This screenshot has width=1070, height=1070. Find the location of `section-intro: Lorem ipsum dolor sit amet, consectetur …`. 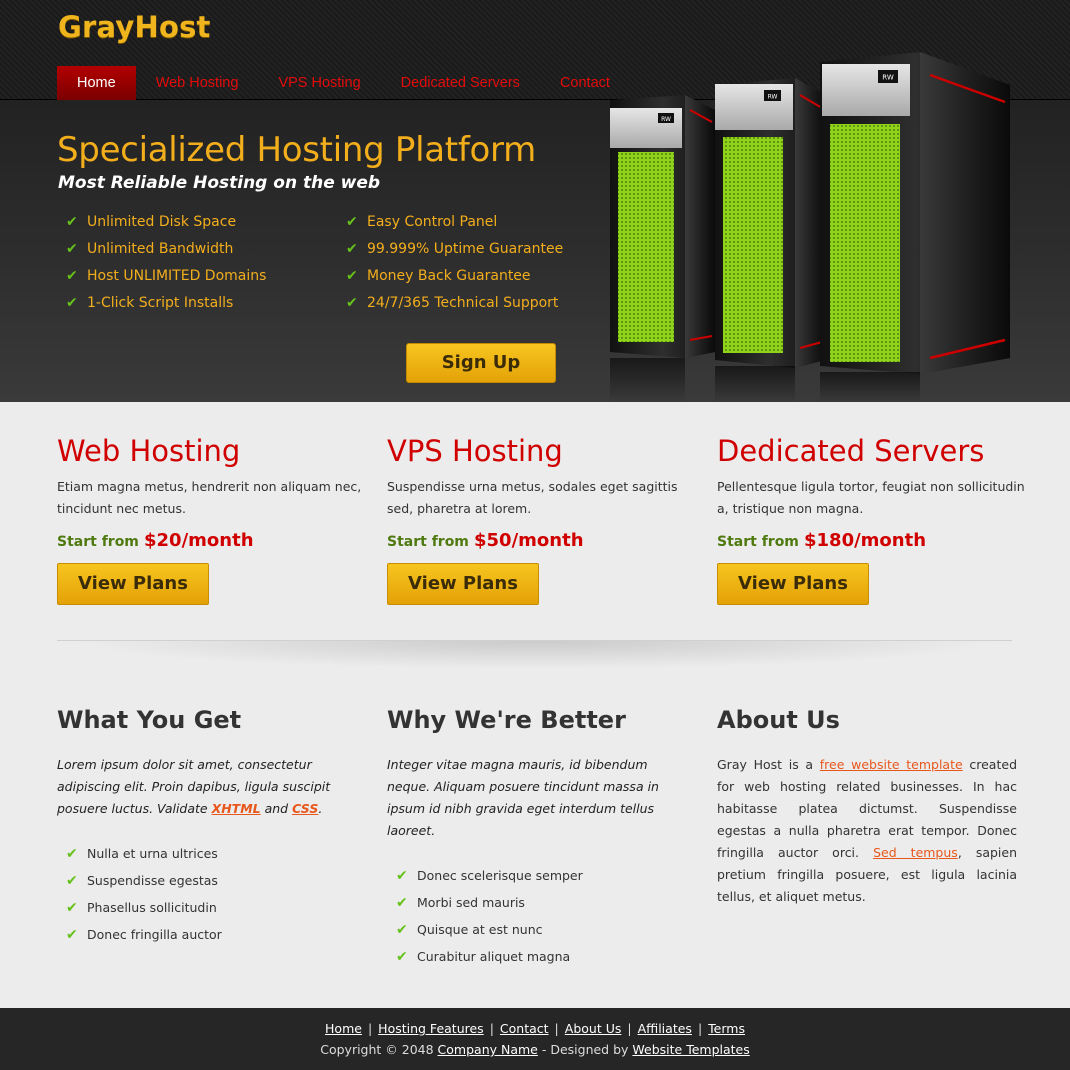

section-intro: Lorem ipsum dolor sit amet, consectetur … is located at coordinates (207, 787).